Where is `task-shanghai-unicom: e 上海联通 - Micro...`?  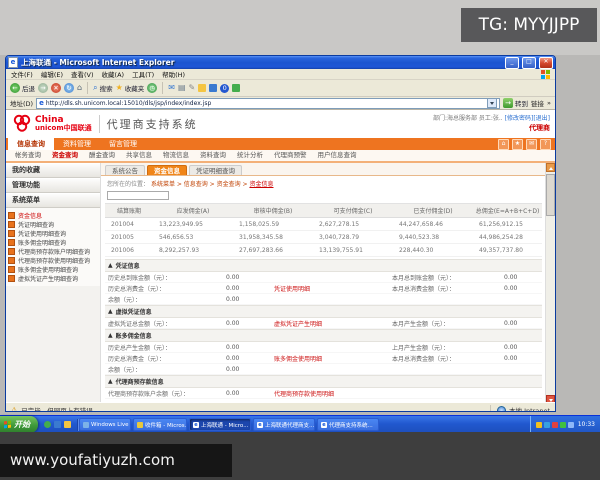 task-shanghai-unicom: e 上海联通 - Micro... is located at coordinates (220, 424).